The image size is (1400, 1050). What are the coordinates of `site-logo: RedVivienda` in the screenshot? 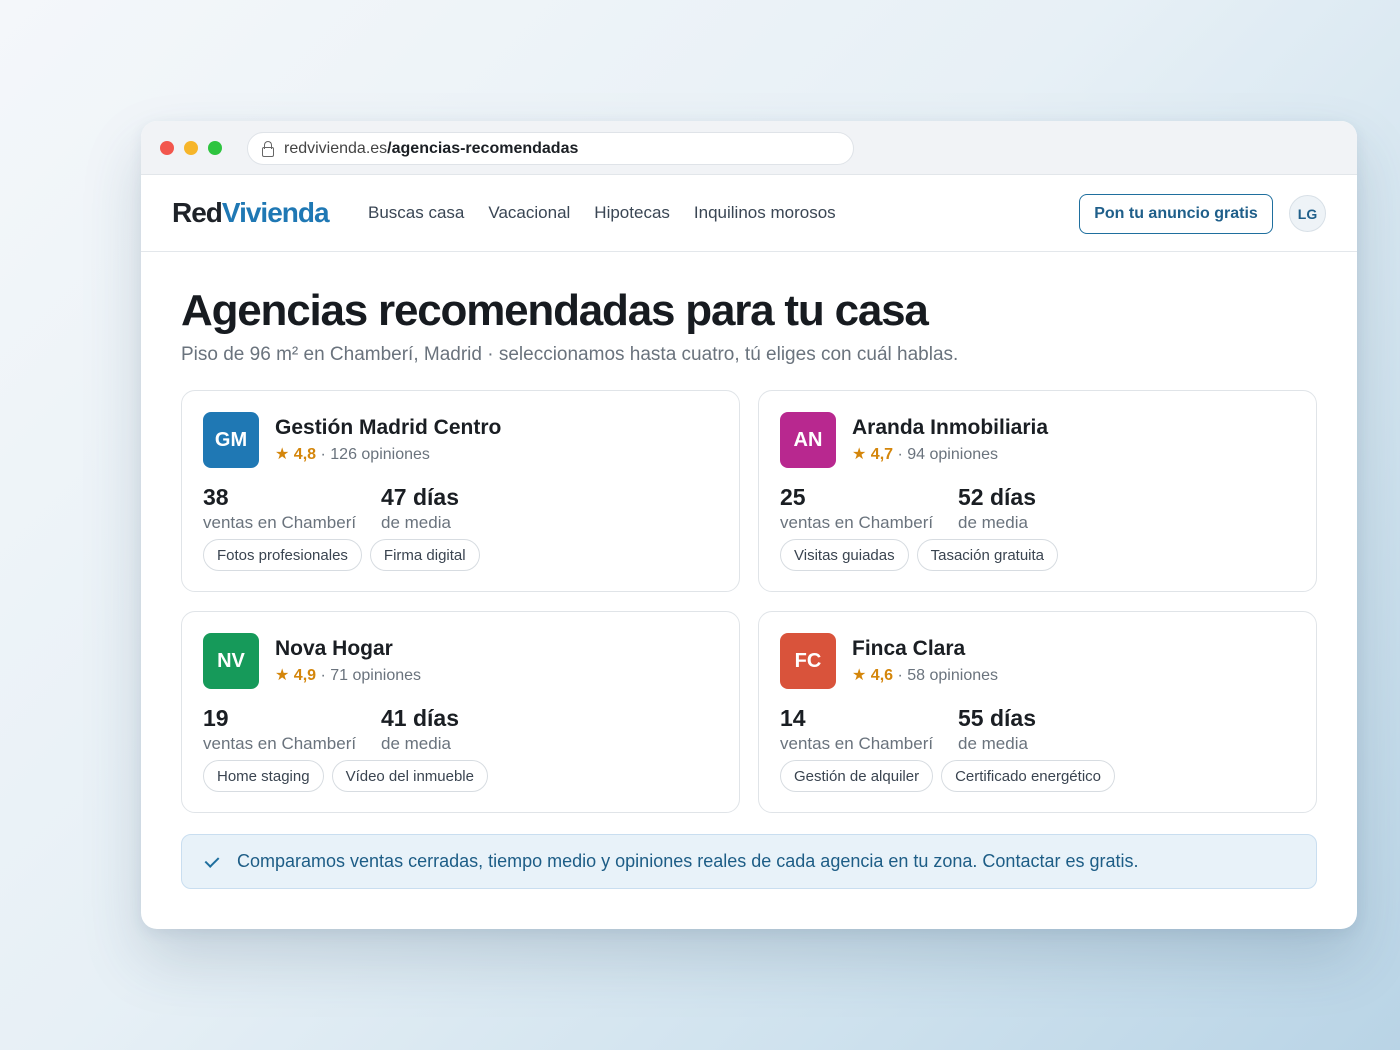 It's located at (251, 213).